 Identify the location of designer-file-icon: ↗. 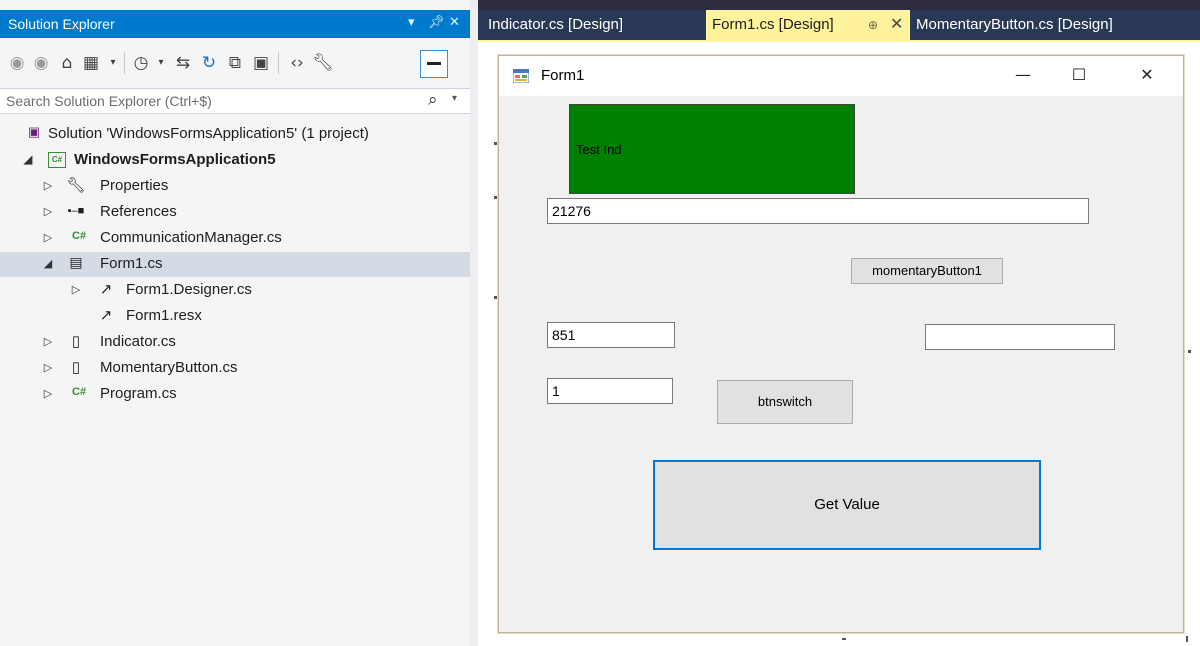
(106, 289).